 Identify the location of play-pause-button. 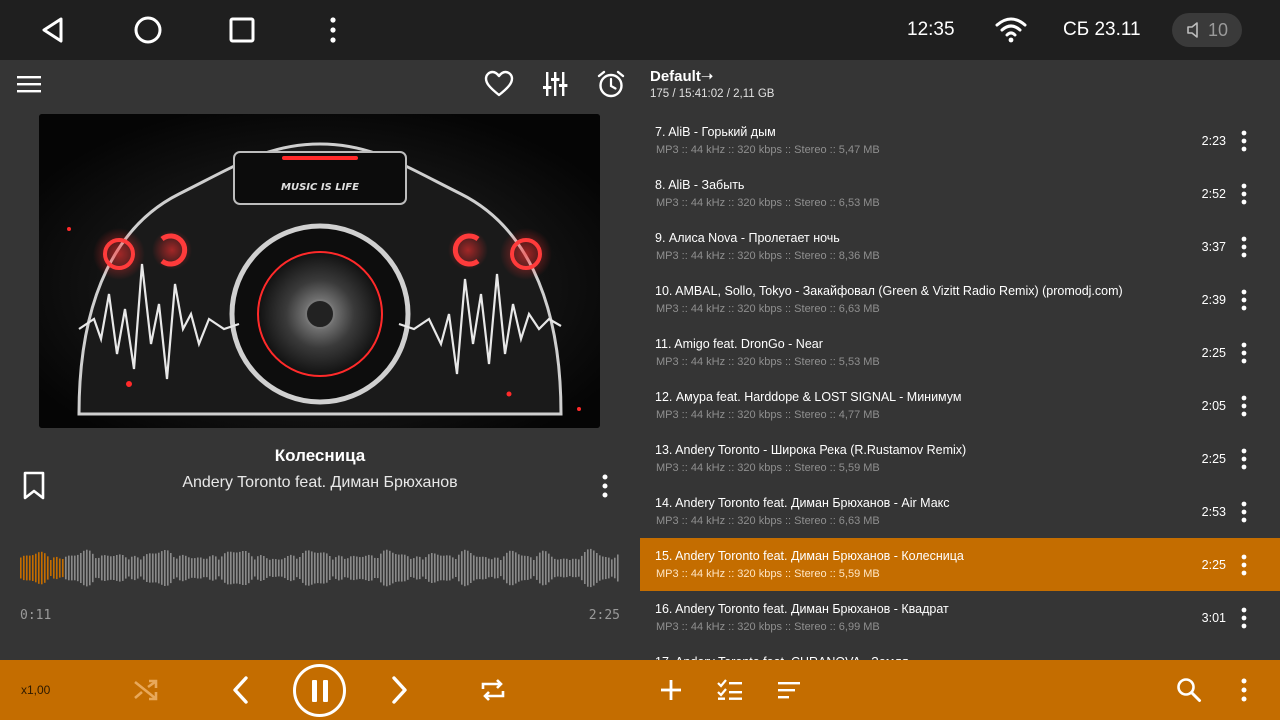
(319, 690).